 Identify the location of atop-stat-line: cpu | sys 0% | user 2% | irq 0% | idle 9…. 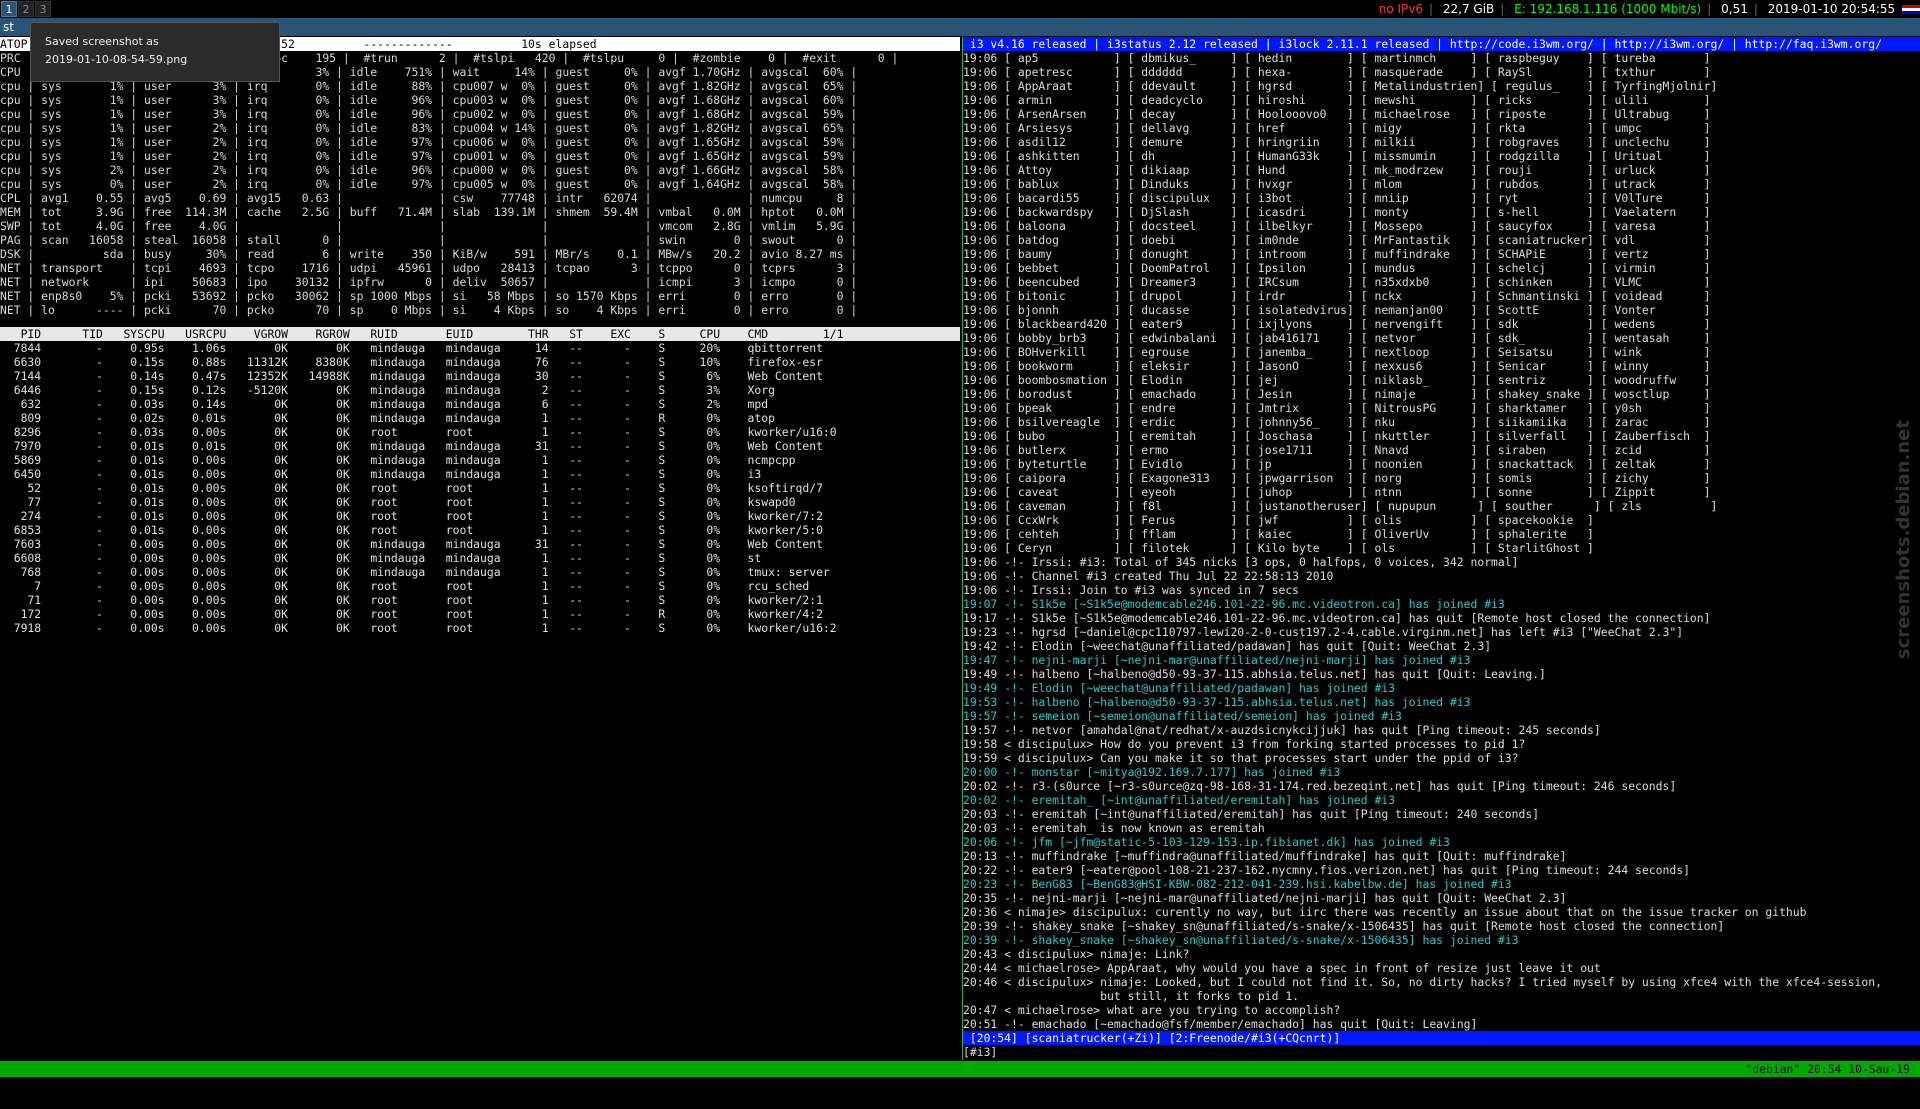
(429, 184).